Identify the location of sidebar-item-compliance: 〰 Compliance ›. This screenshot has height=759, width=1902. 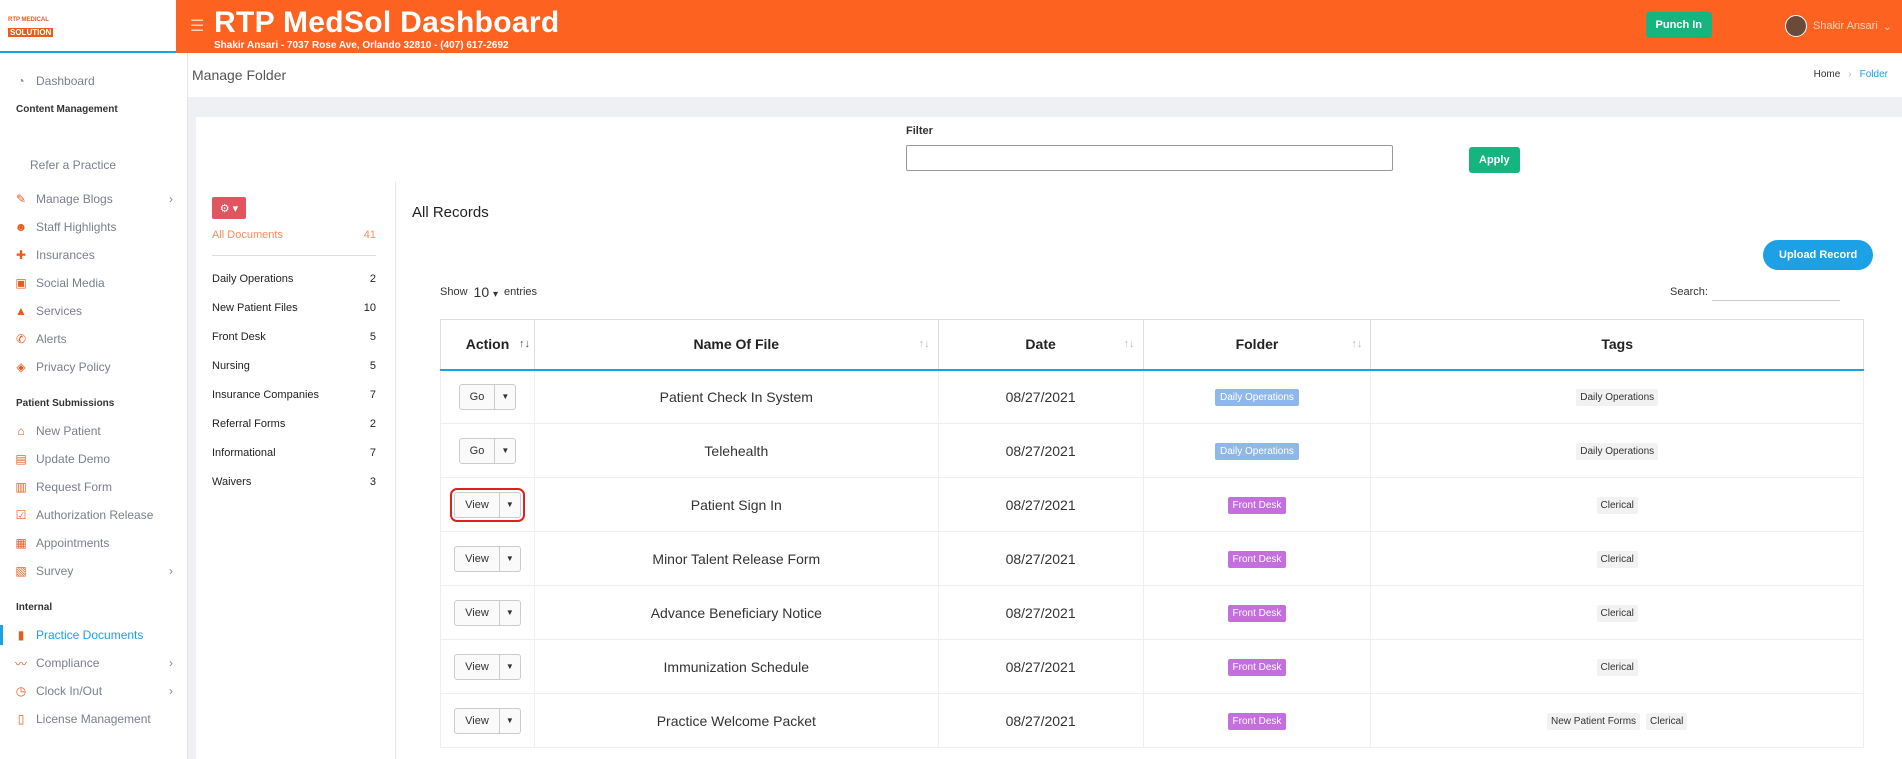
(93, 663).